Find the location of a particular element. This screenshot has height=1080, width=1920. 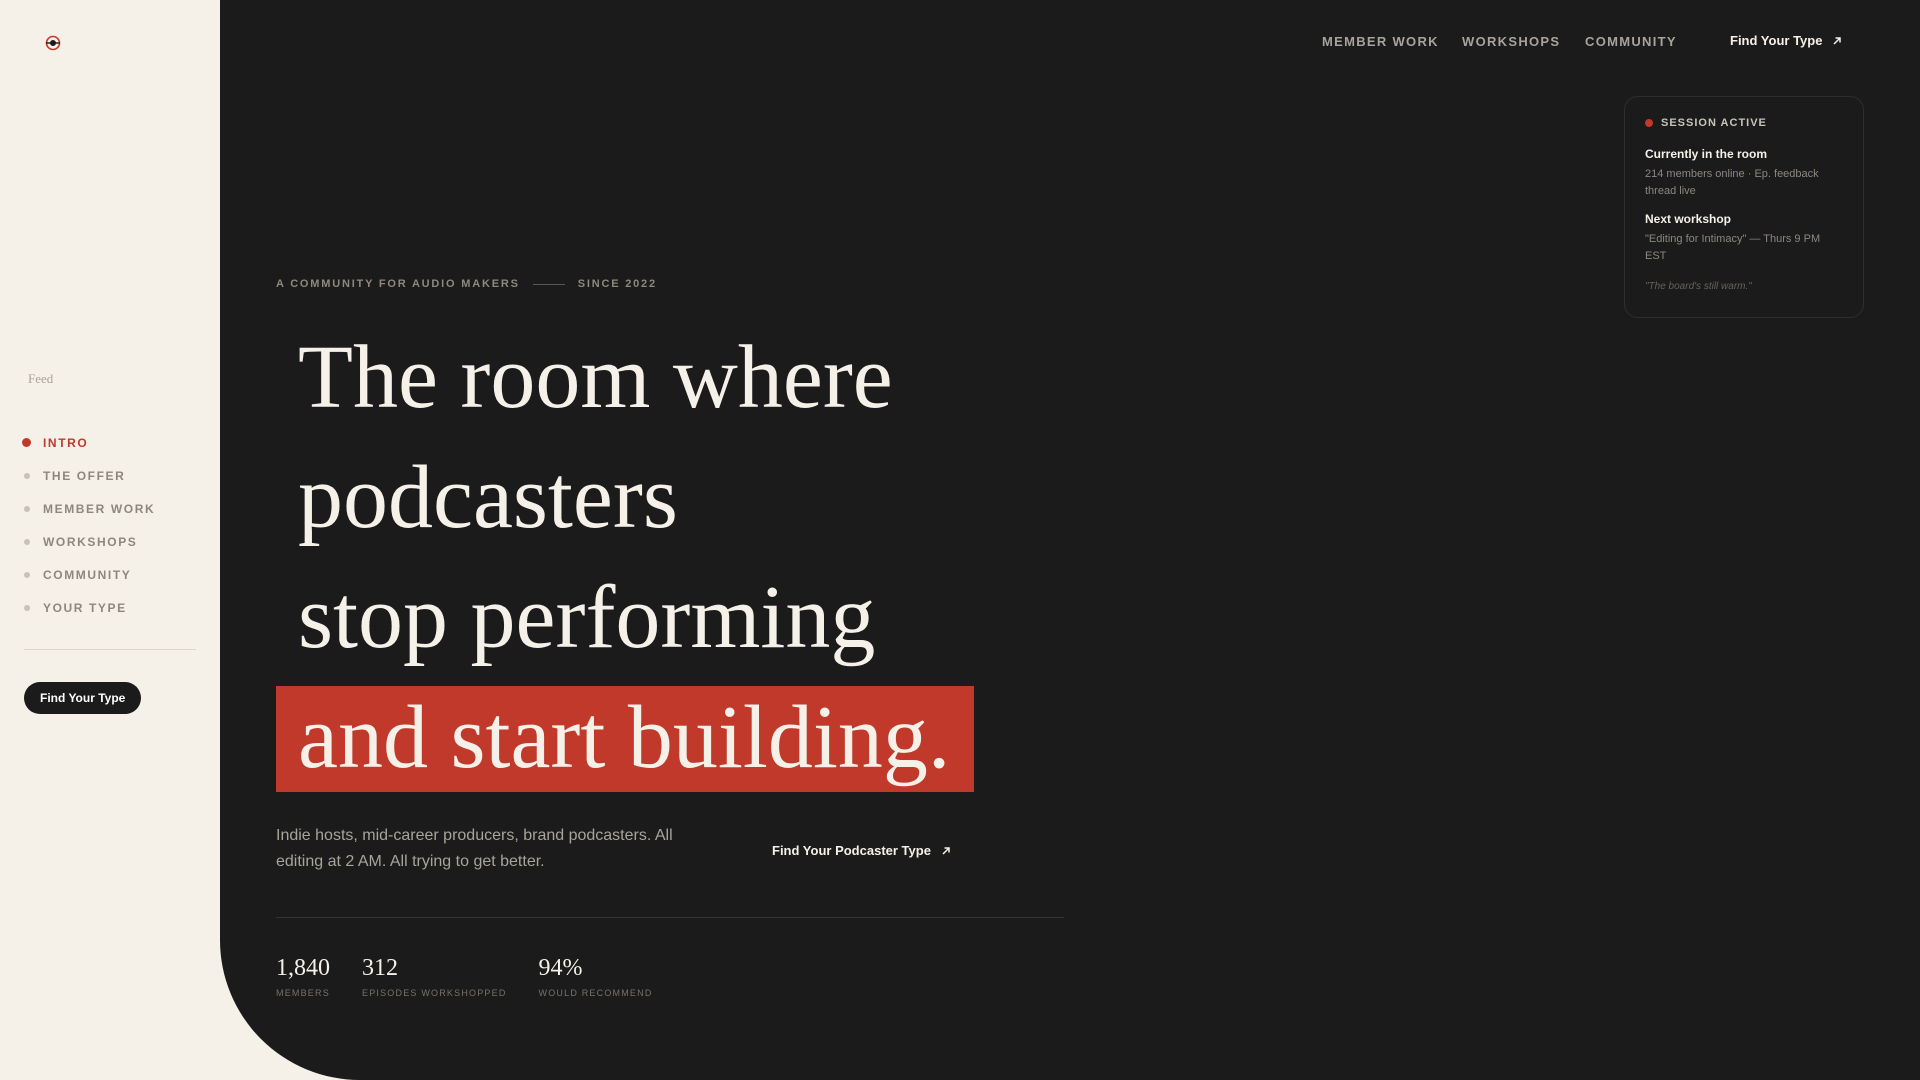

workshop-text: "Editing for Intimacy" — Thurs 9 PM EST is located at coordinates (1733, 247).